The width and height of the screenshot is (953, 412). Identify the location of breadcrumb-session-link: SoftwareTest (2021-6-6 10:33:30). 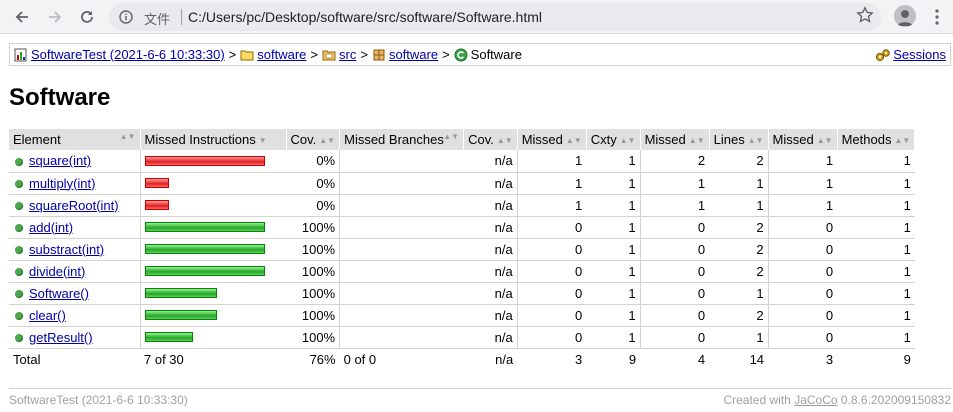
(128, 54).